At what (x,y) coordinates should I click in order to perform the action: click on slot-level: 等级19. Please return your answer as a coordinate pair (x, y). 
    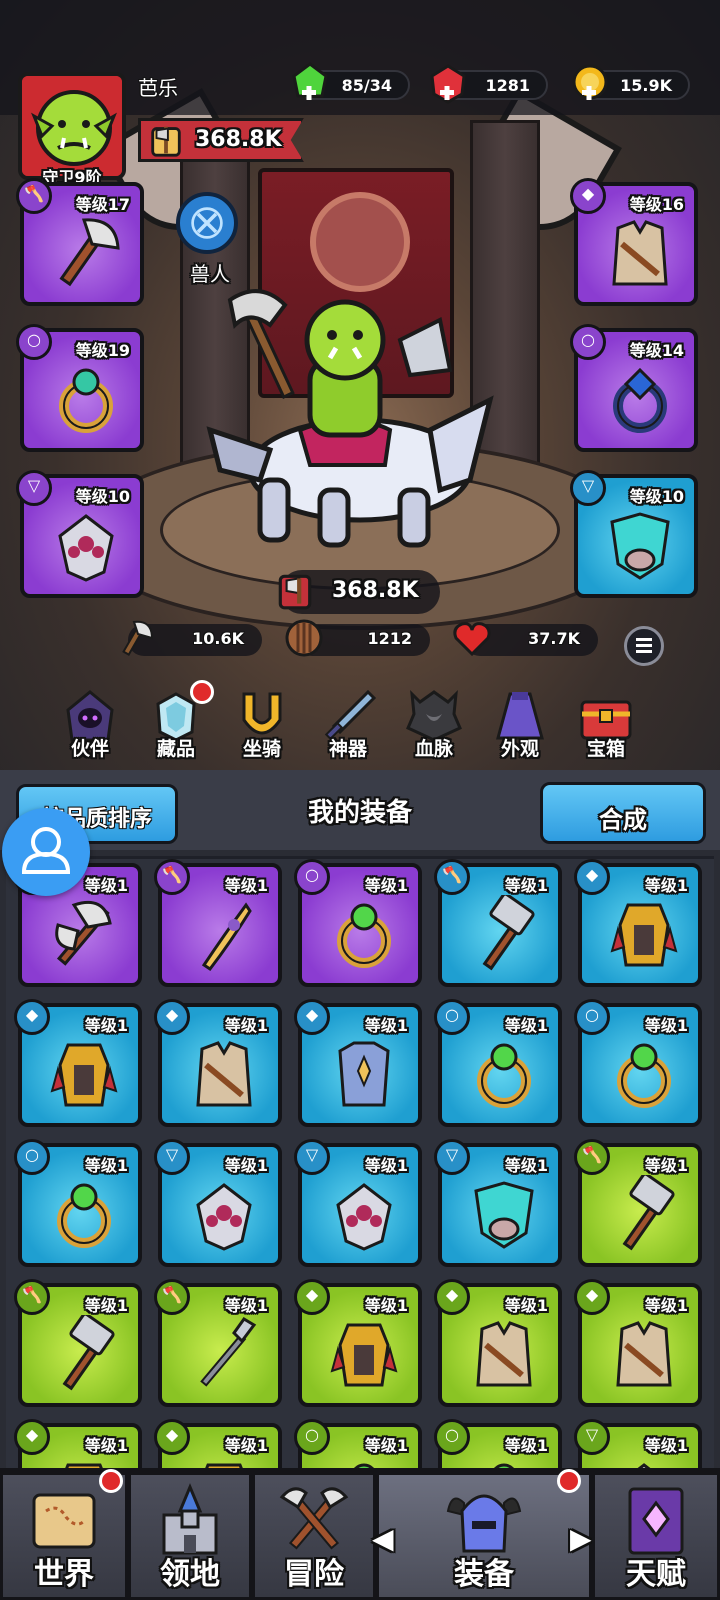
    Looking at the image, I should click on (102, 350).